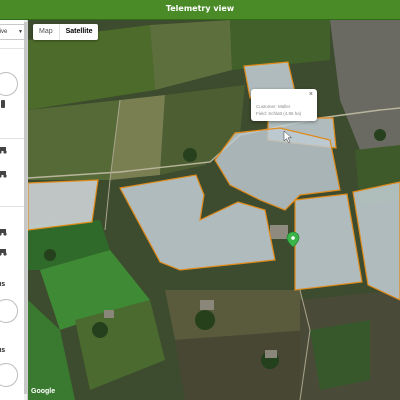 Image resolution: width=400 pixels, height=400 pixels. I want to click on map-type-satellite-button: Satellite, so click(78, 32).